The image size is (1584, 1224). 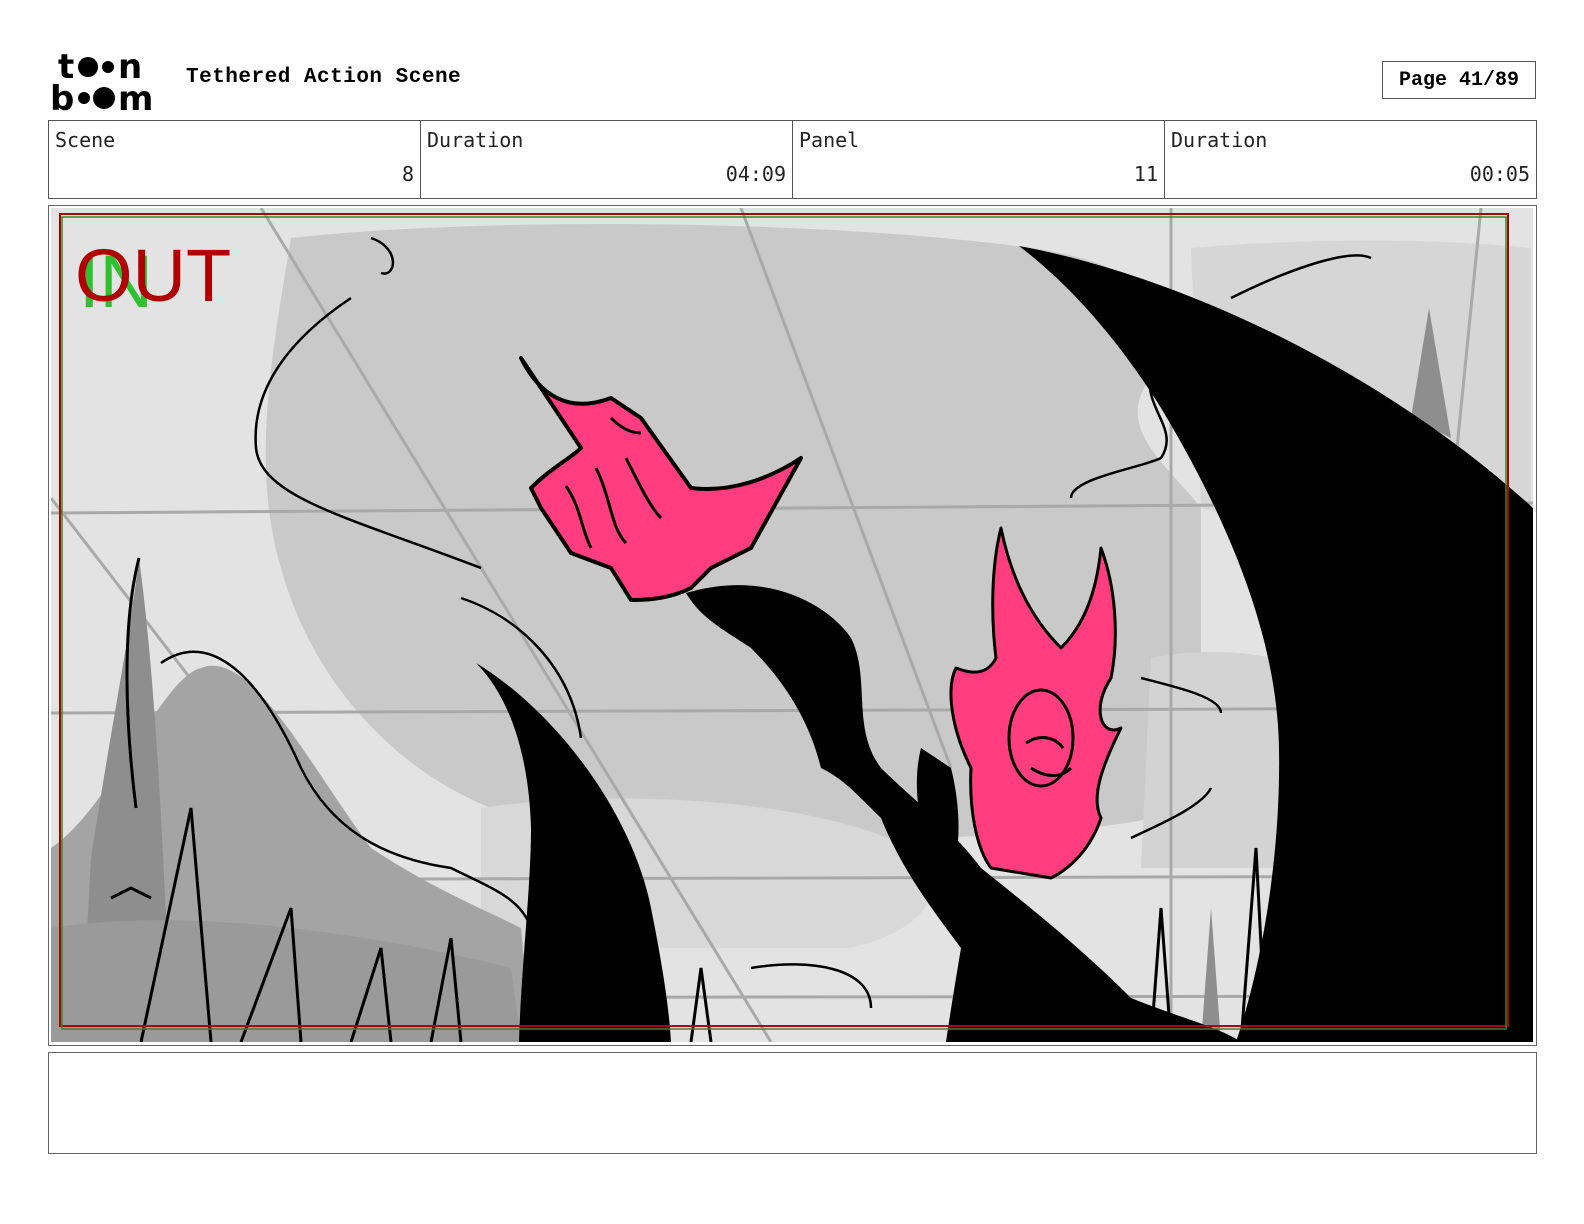 I want to click on svg-text: b, so click(x=62, y=96).